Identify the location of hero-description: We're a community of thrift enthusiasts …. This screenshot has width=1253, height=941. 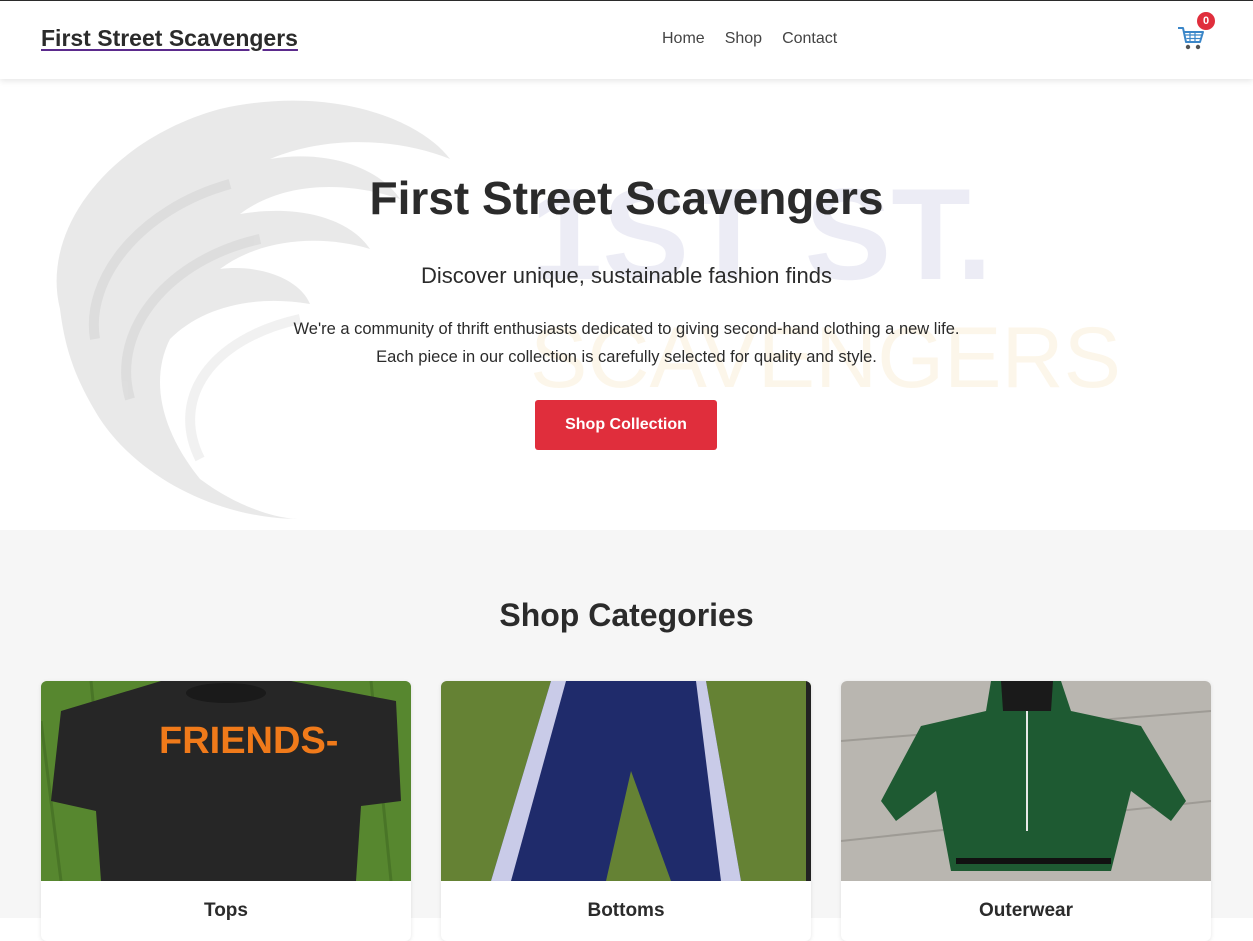
(626, 343).